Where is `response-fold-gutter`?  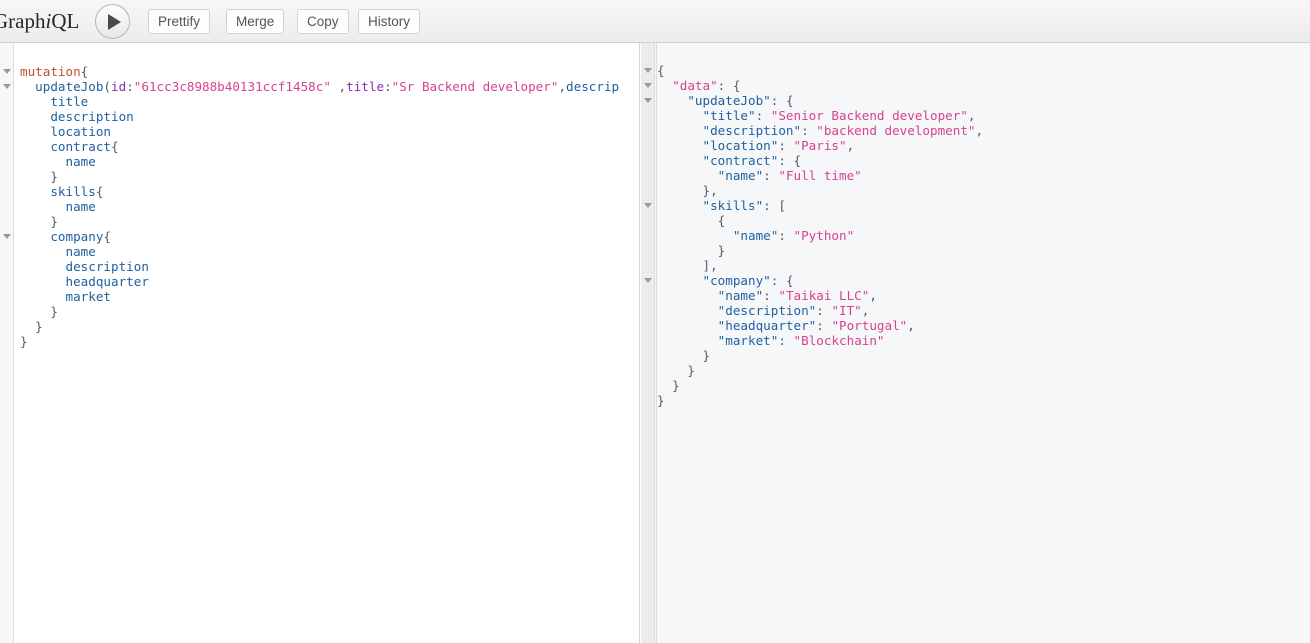 response-fold-gutter is located at coordinates (648, 343).